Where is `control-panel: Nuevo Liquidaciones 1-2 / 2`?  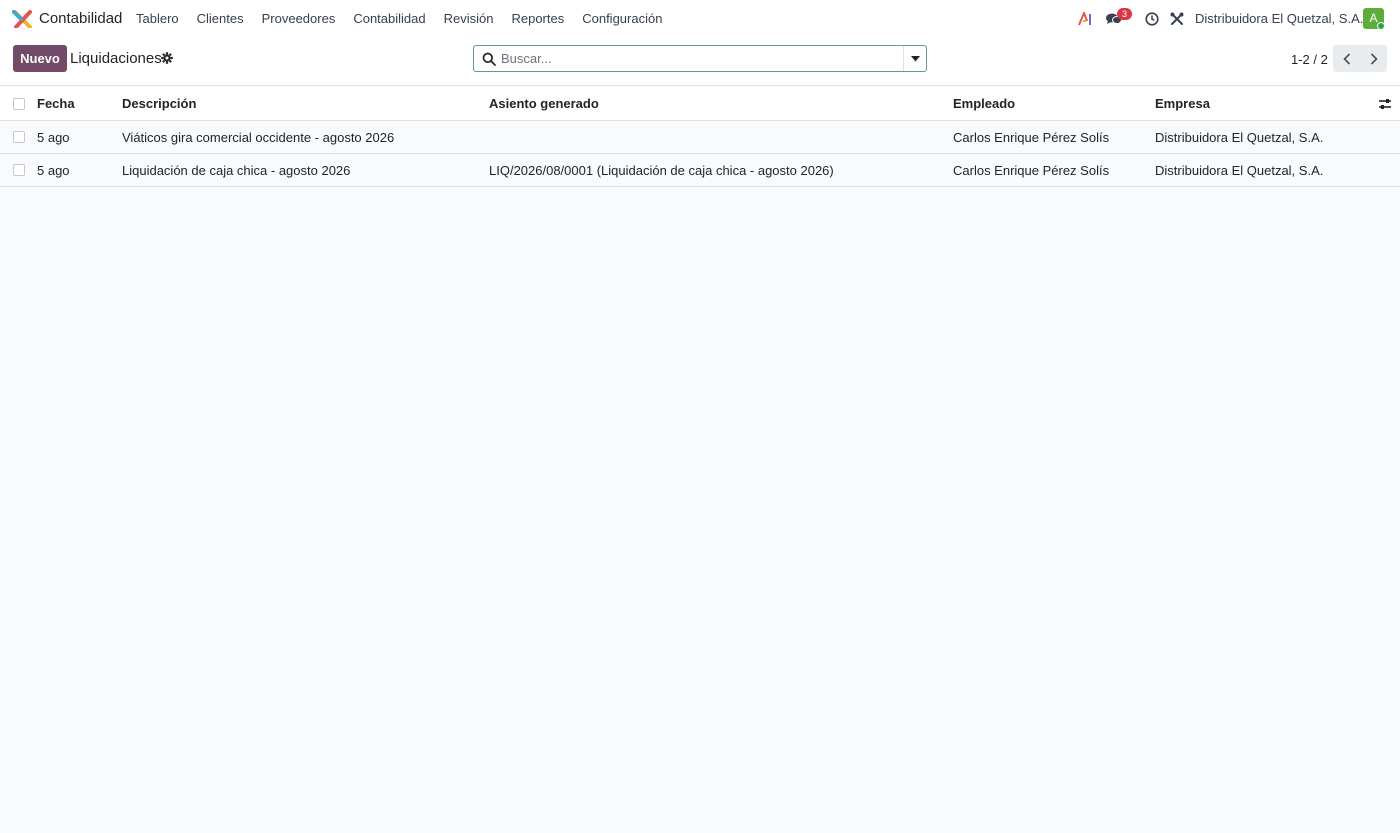 control-panel: Nuevo Liquidaciones 1-2 / 2 is located at coordinates (700, 62).